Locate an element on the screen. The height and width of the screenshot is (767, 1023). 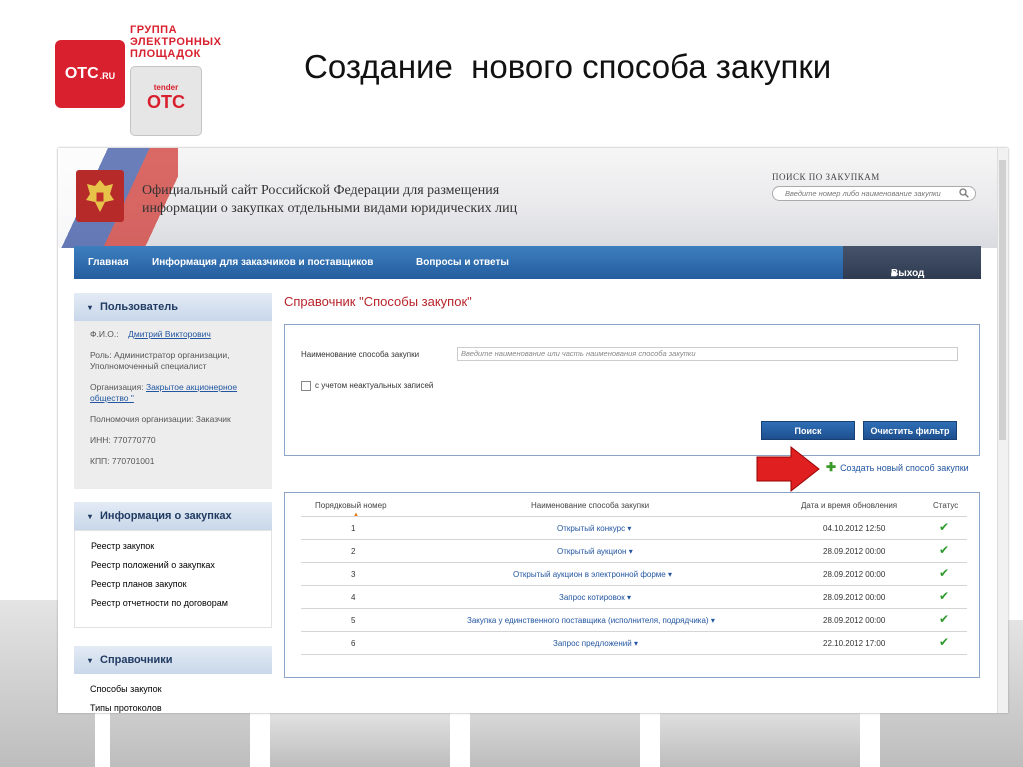
sidebar-user-header: ▾ Пользователь is located at coordinates (173, 307).